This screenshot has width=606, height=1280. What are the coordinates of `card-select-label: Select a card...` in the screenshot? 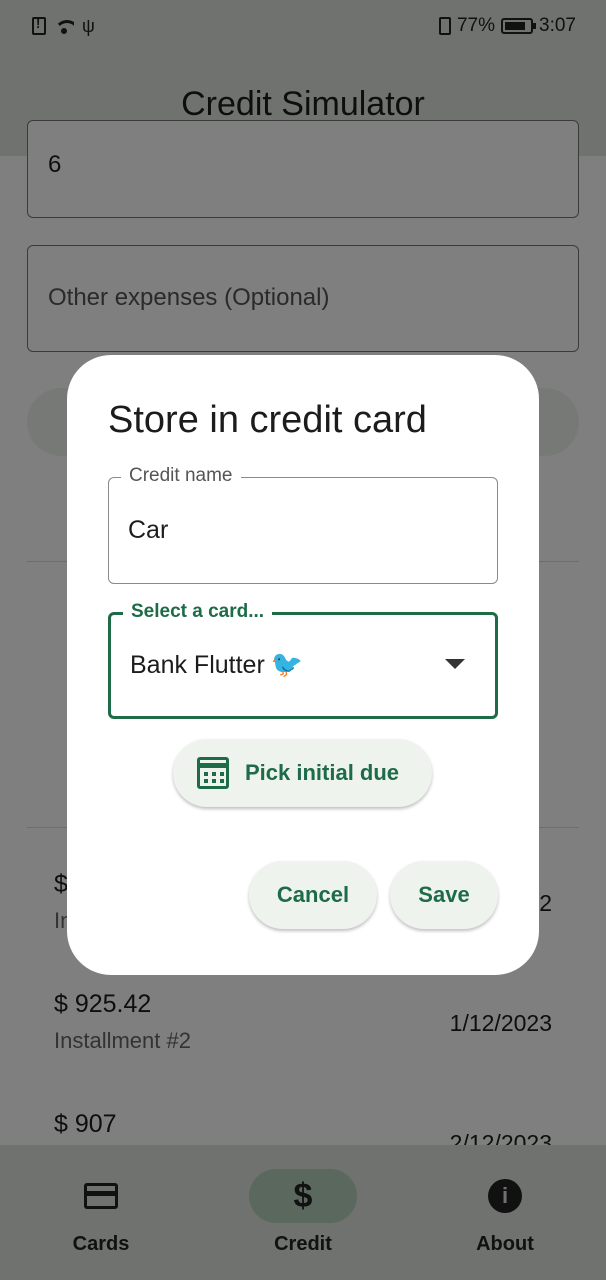 It's located at (198, 612).